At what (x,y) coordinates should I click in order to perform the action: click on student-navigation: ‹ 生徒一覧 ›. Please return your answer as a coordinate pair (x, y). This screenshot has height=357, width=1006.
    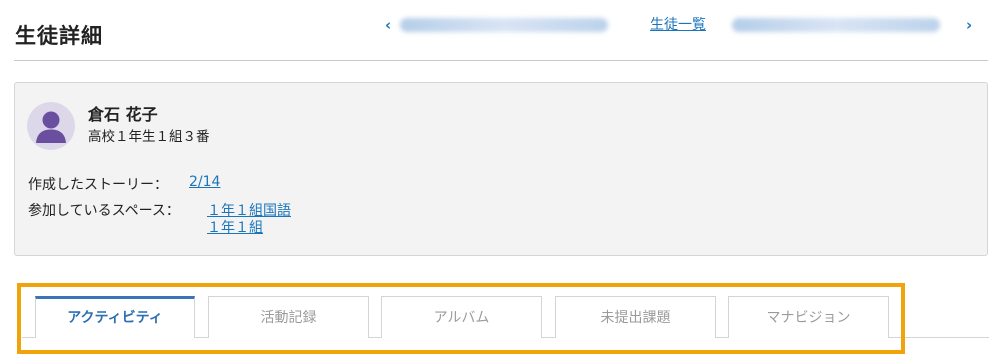
    Looking at the image, I should click on (503, 25).